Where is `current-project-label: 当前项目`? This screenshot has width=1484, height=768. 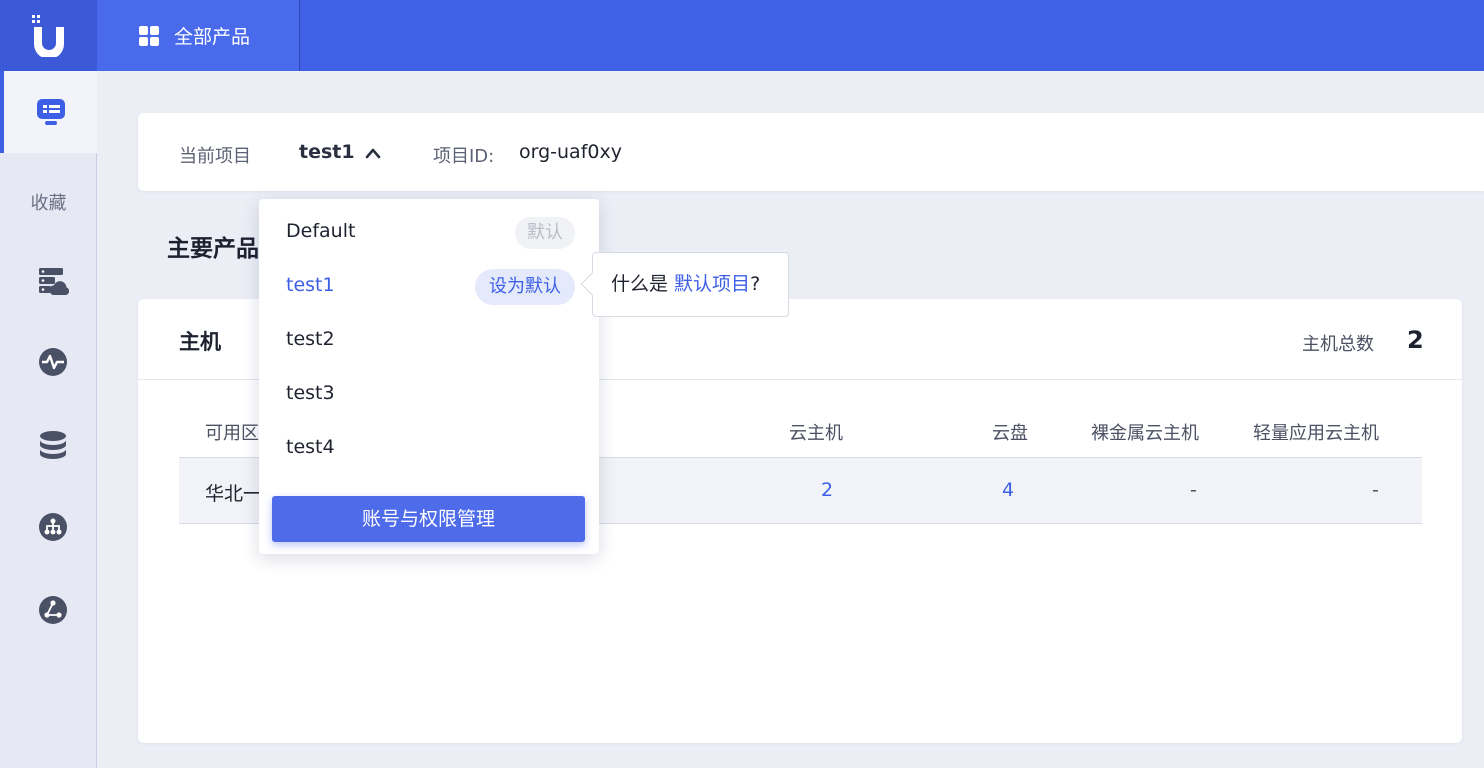 current-project-label: 当前项目 is located at coordinates (215, 156).